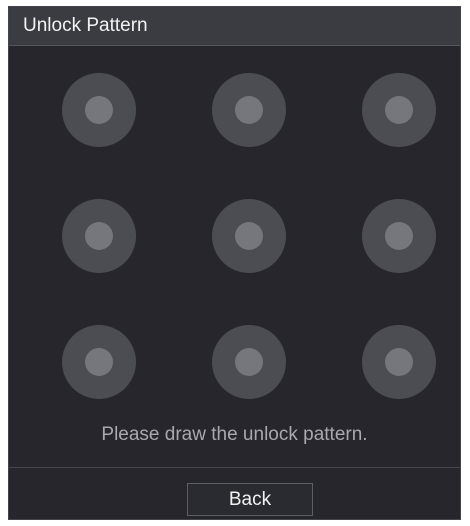 Image resolution: width=470 pixels, height=526 pixels. I want to click on title-bar: Unlock Pattern, so click(234, 26).